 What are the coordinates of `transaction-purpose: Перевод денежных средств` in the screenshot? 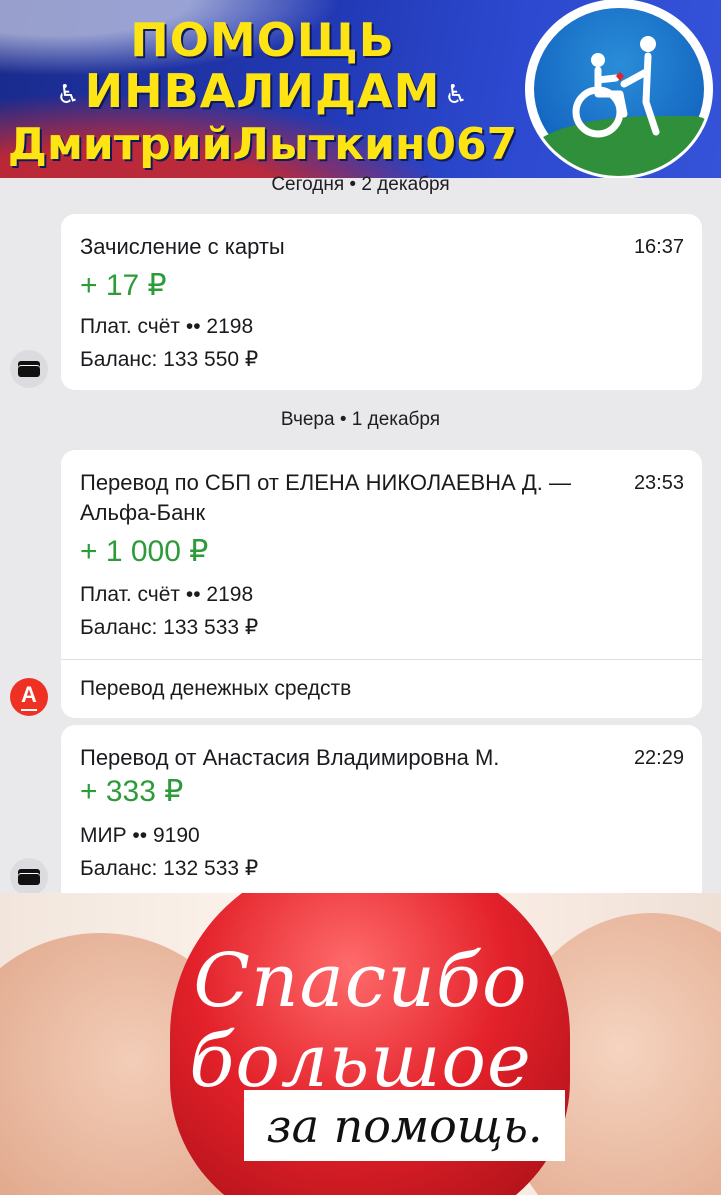 It's located at (215, 689).